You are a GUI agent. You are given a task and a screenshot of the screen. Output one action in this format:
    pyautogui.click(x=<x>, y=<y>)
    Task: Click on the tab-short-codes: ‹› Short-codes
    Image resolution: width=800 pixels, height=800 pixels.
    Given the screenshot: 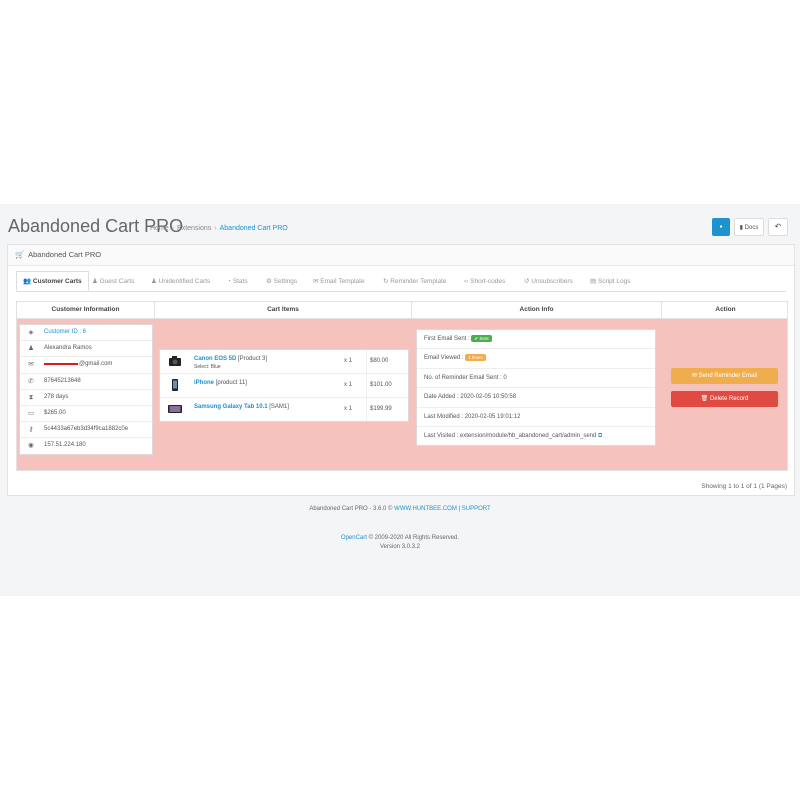 What is the action you would take?
    pyautogui.click(x=484, y=281)
    